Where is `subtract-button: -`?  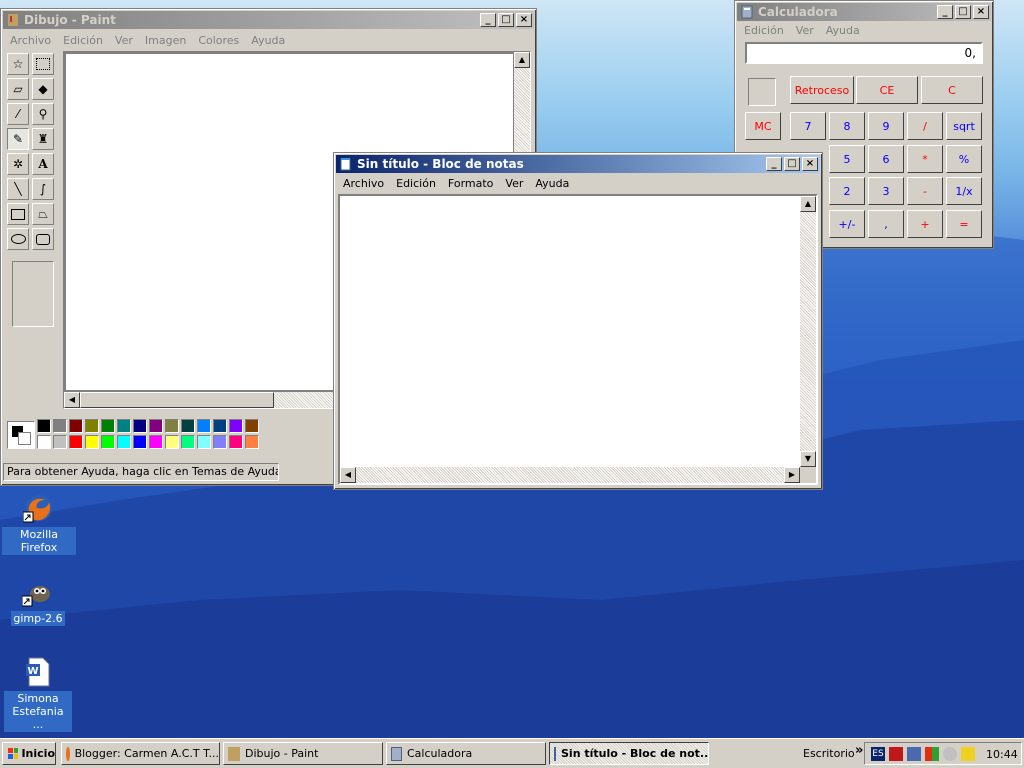 subtract-button: - is located at coordinates (925, 191).